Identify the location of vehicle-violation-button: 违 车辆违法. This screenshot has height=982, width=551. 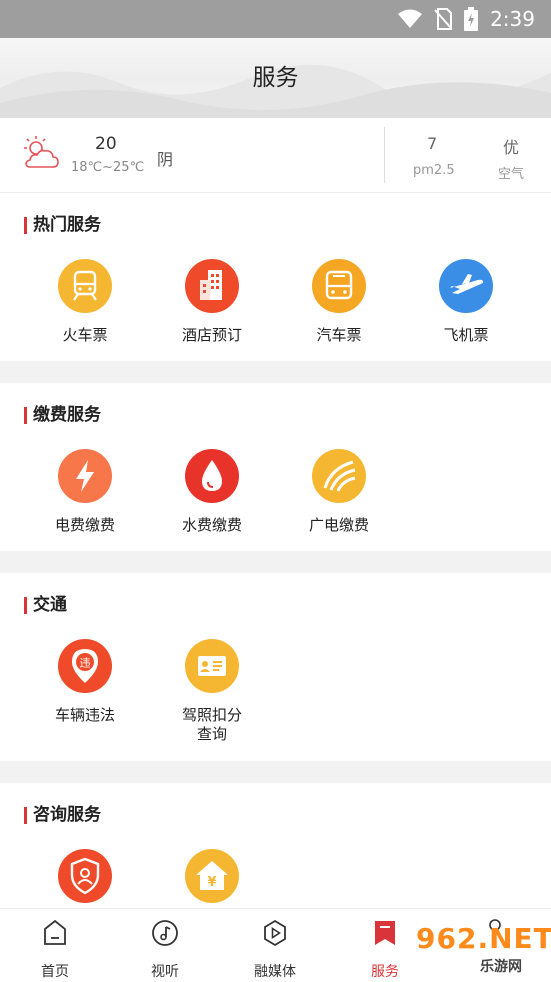
(85, 681).